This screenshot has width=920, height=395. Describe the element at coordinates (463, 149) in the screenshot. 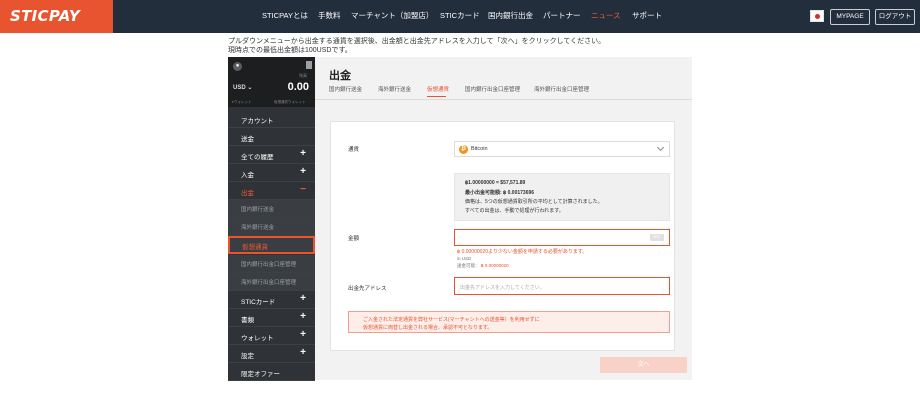

I see `bitcoin-icon: ₿` at that location.